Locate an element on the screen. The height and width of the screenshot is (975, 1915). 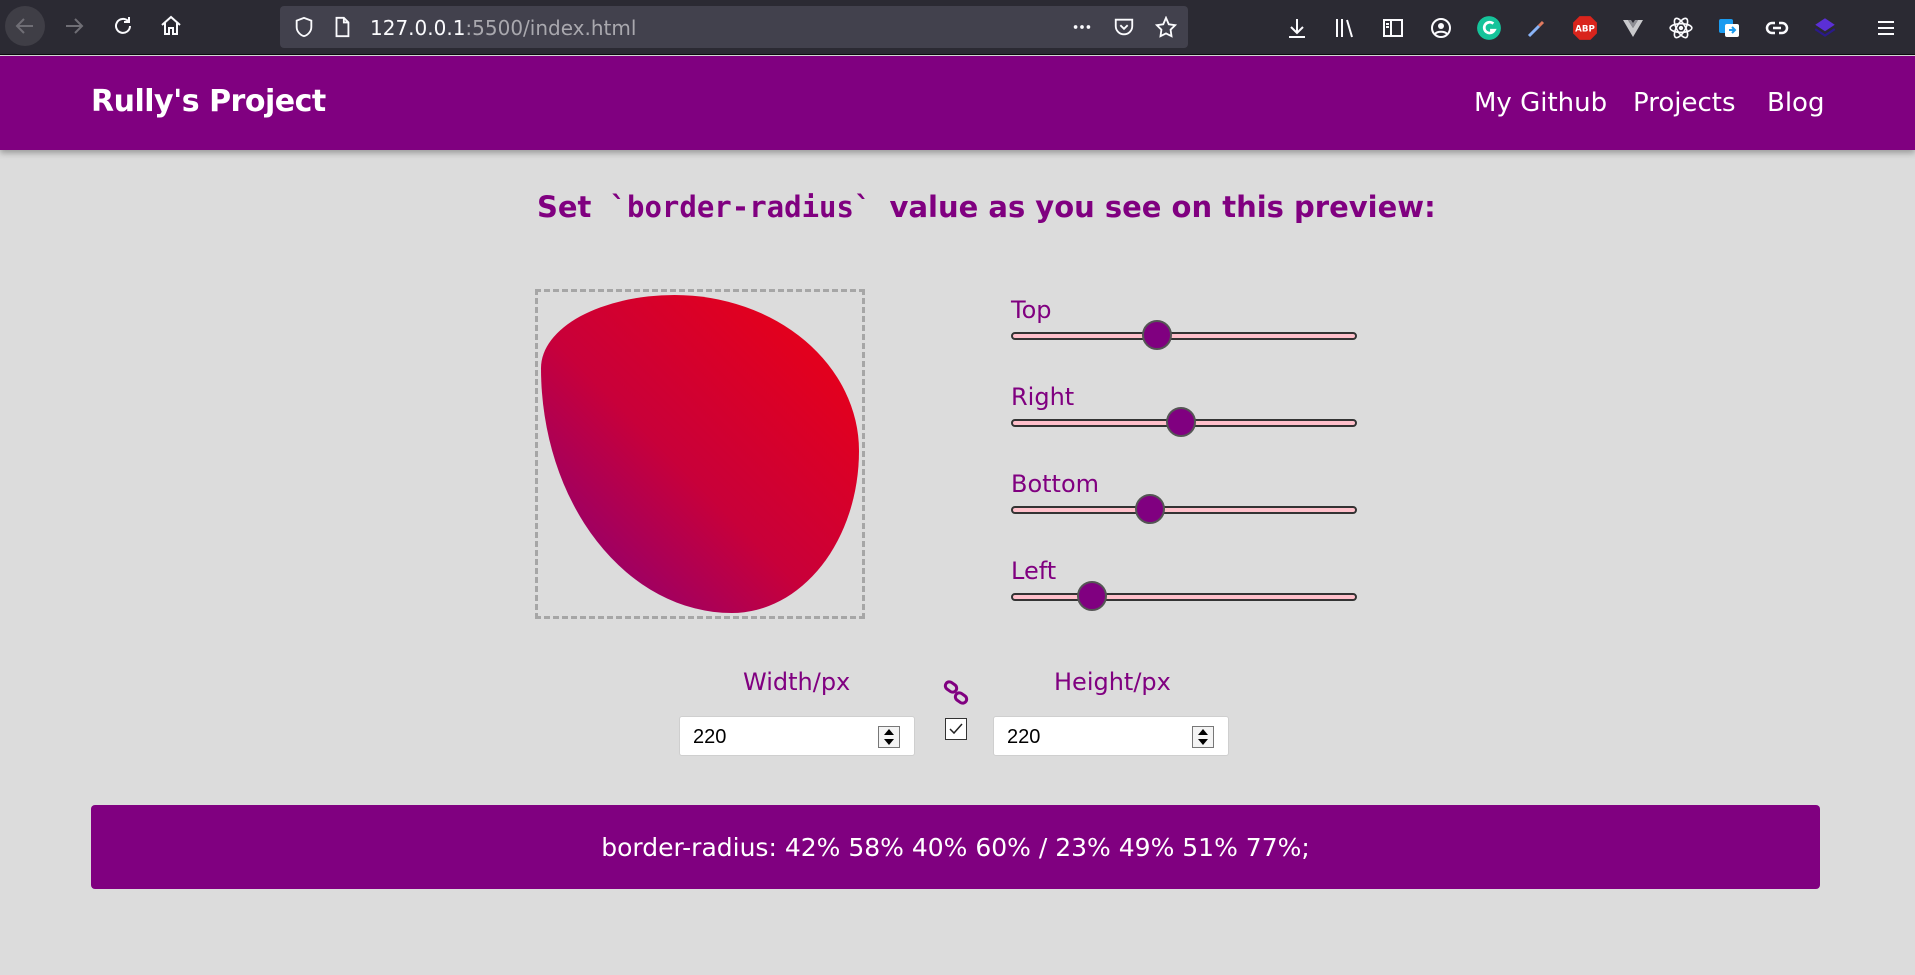
reload-icon is located at coordinates (123, 25).